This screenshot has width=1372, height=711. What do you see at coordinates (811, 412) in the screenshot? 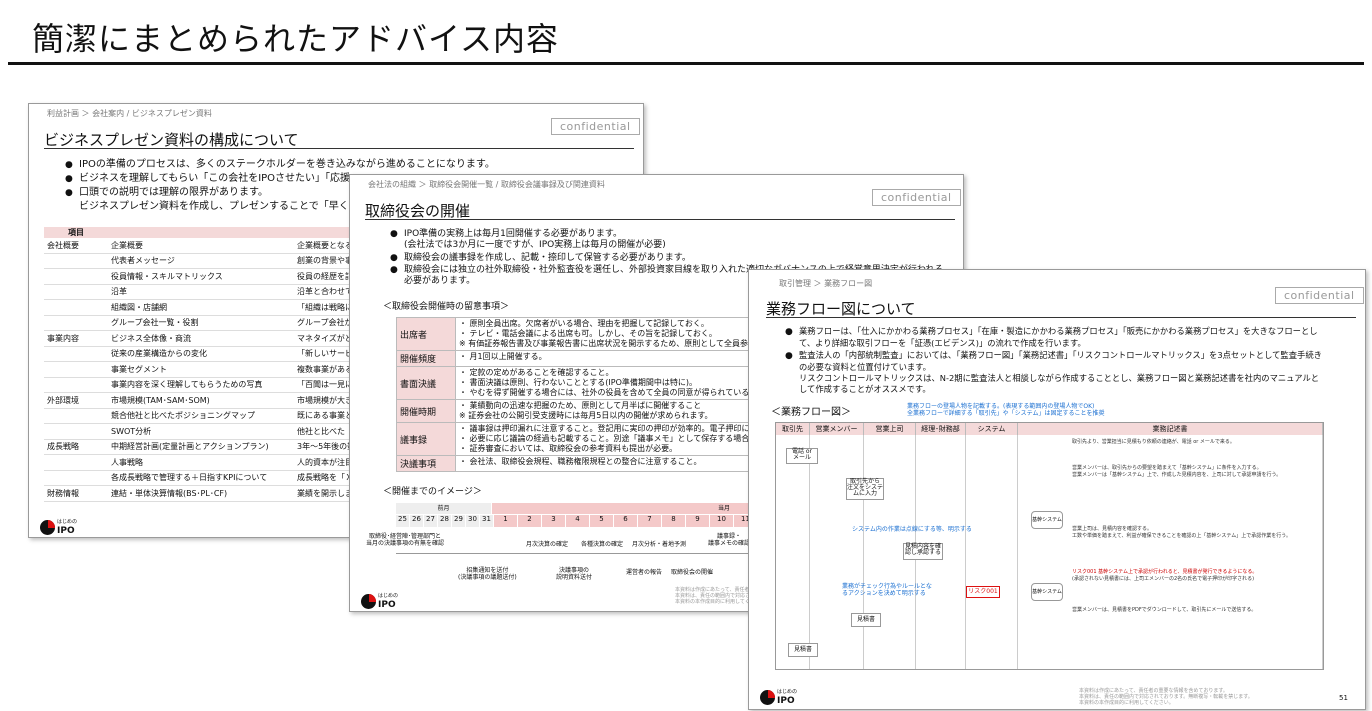
I see `flow-section-heading: ＜業務フロー図＞` at bounding box center [811, 412].